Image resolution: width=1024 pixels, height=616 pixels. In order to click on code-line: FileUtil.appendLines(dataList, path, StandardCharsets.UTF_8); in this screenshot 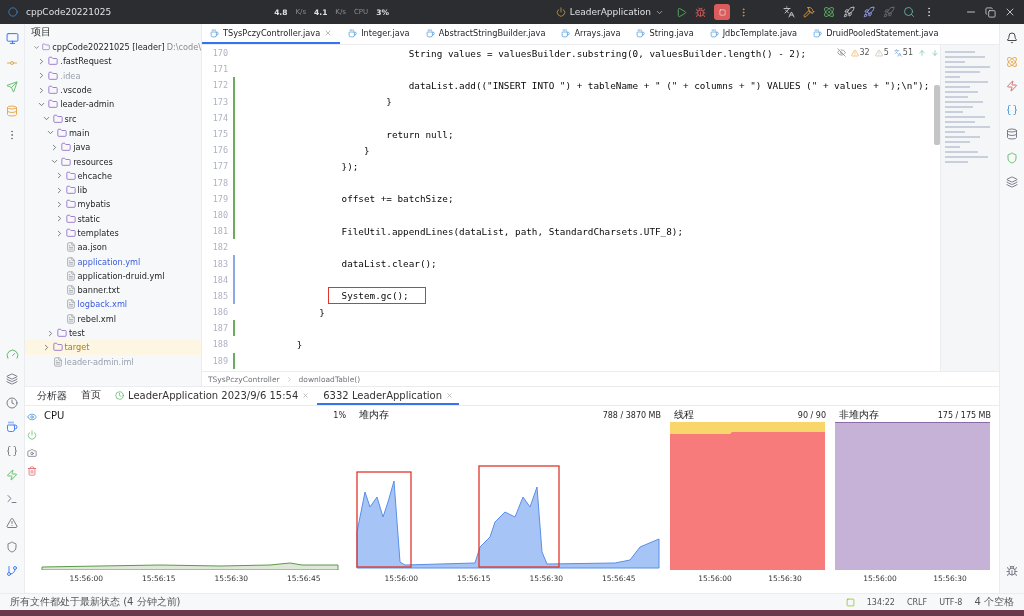, I will do `click(511, 231)`.